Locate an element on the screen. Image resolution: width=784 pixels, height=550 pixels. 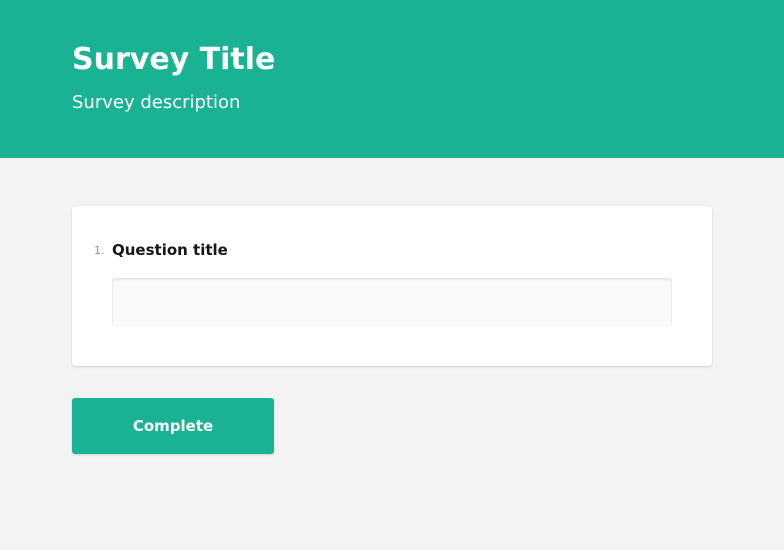
survey-title: Survey Title is located at coordinates (174, 59).